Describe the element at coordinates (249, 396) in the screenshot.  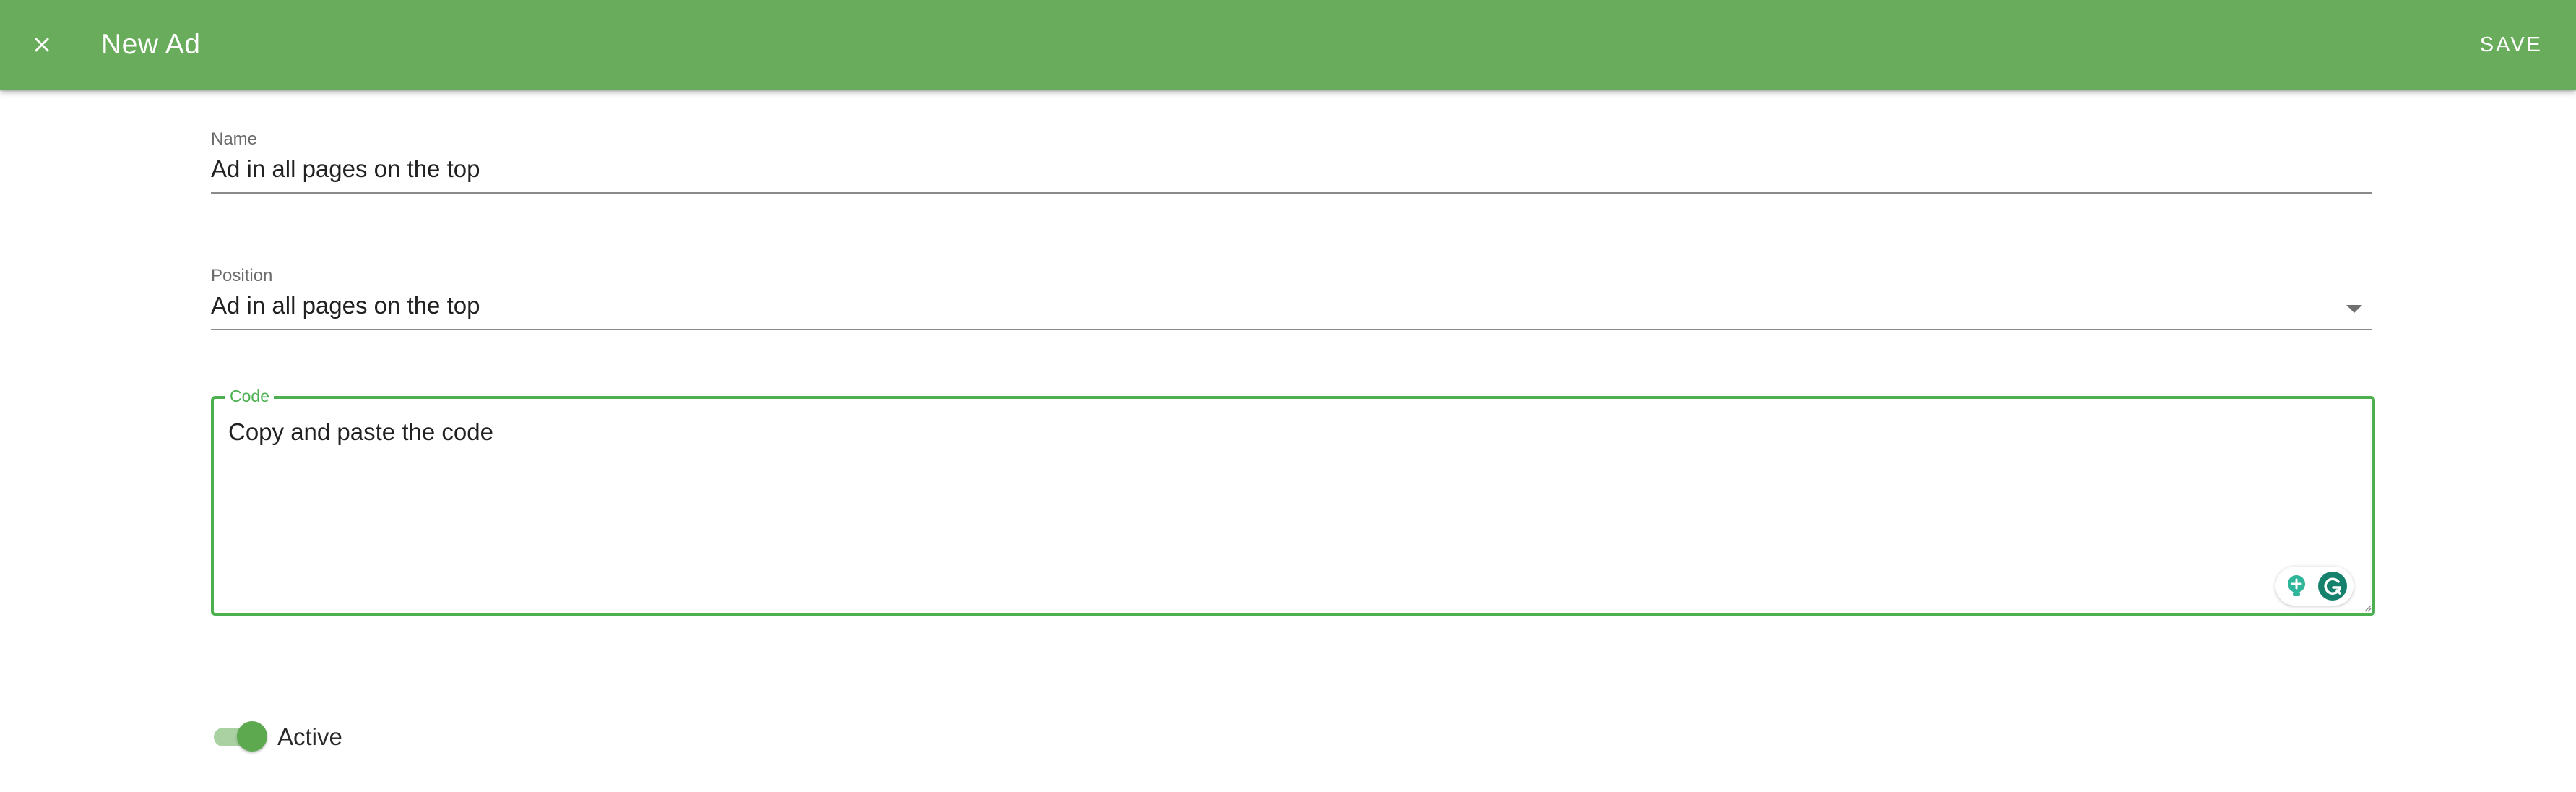
I see `code-label: Code` at that location.